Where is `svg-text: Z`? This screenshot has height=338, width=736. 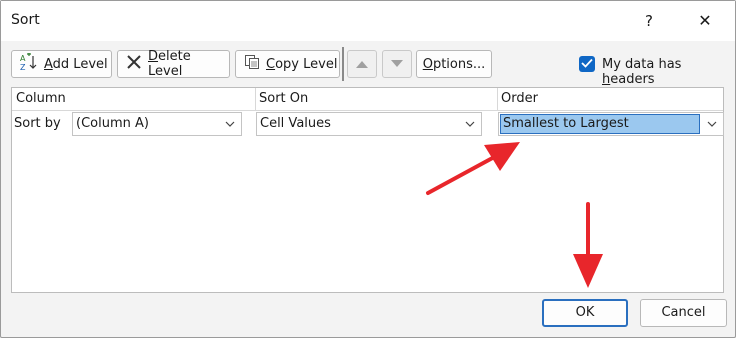
svg-text: Z is located at coordinates (23, 67).